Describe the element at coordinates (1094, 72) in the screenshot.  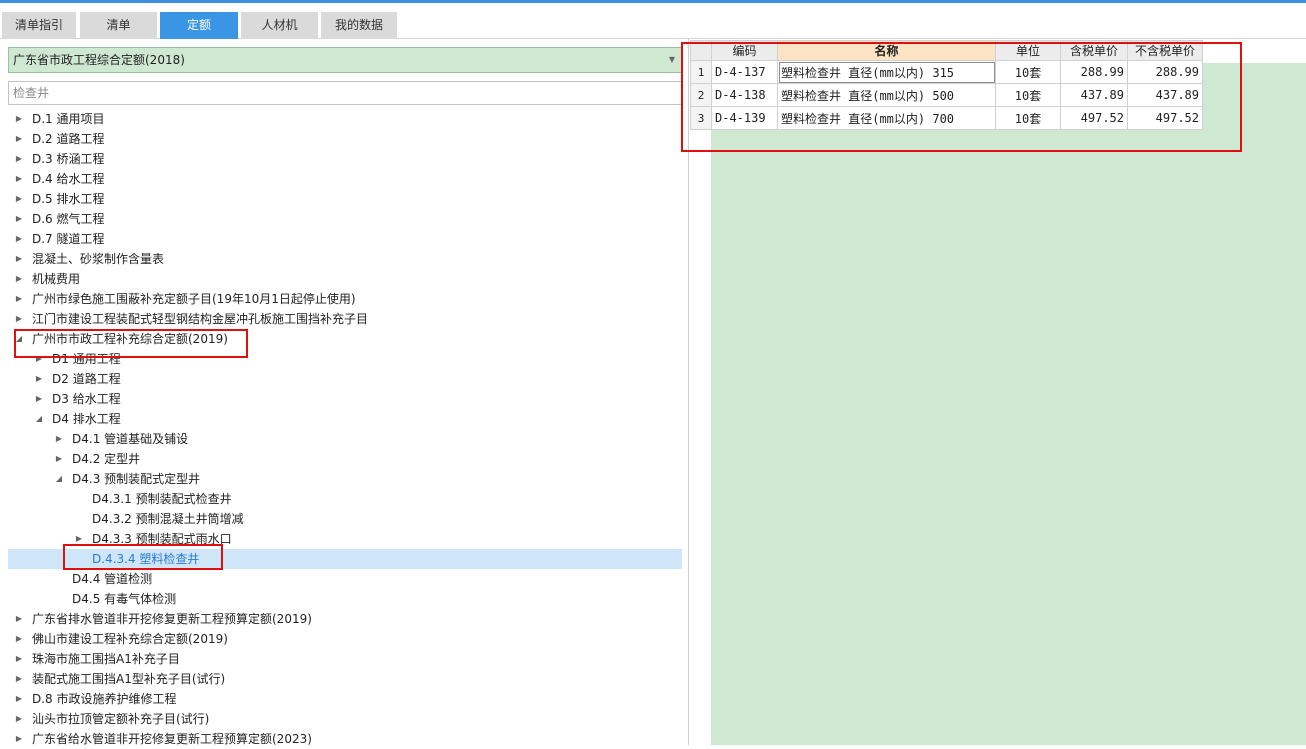
I see `tax-price-cell: 288.99` at that location.